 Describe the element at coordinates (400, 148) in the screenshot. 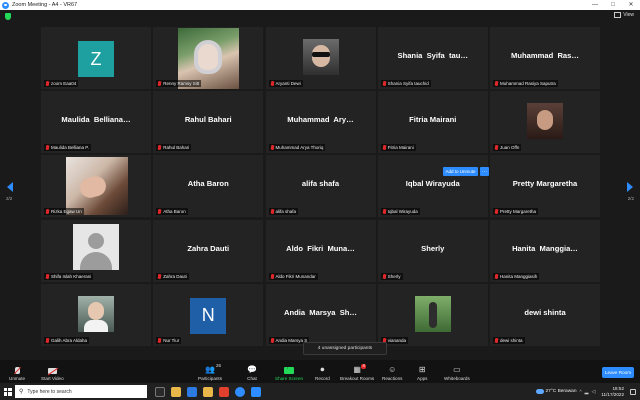

I see `participant-name: Fitria Mairani` at that location.